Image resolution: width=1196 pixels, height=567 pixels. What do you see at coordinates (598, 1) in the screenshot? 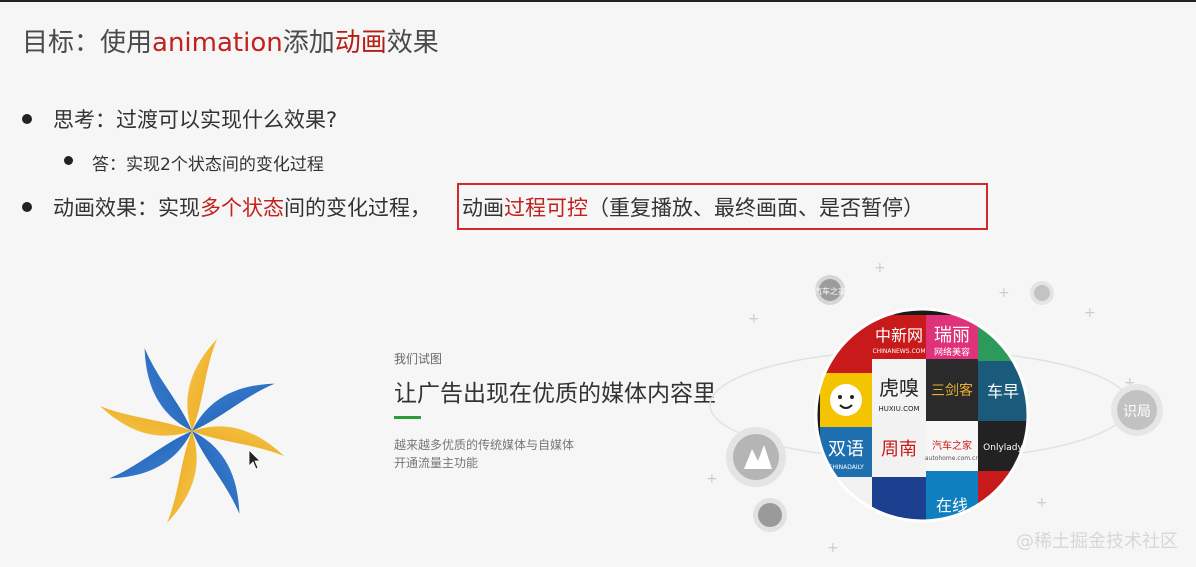
I see `top-border` at bounding box center [598, 1].